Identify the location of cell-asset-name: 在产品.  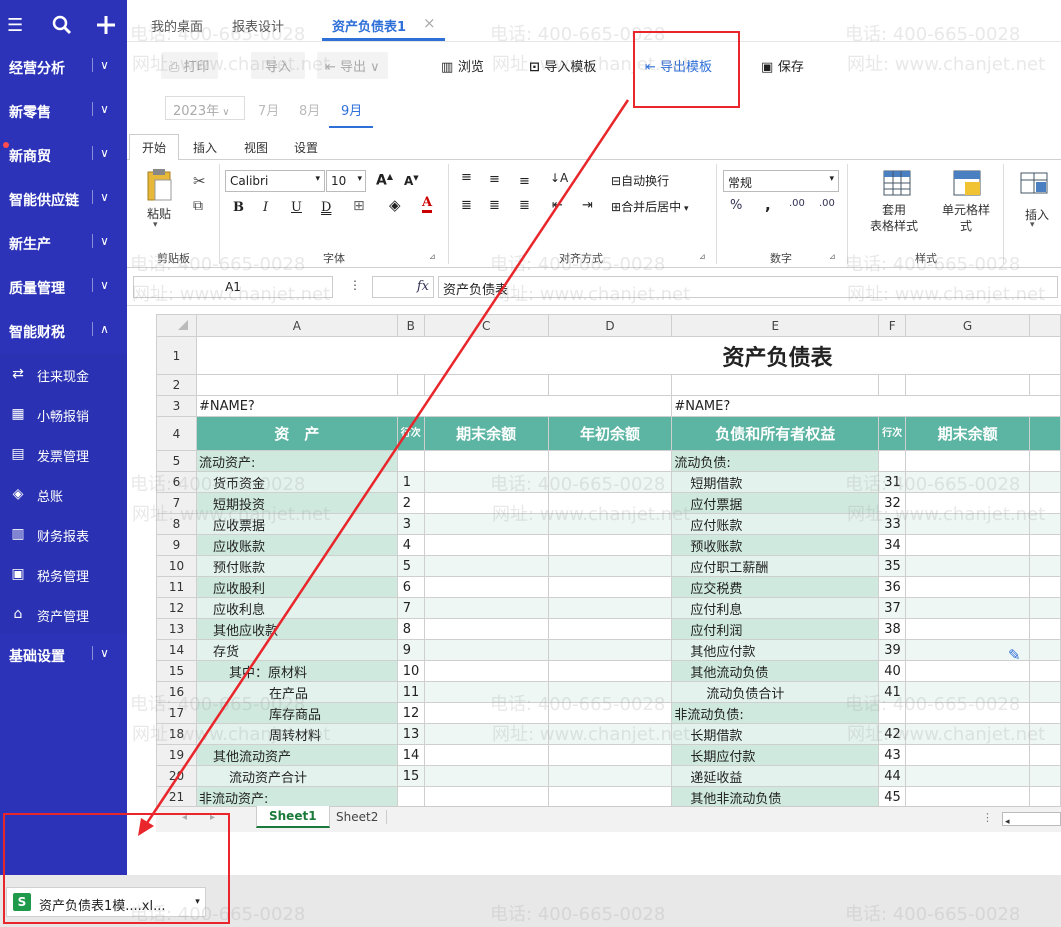
(296, 692).